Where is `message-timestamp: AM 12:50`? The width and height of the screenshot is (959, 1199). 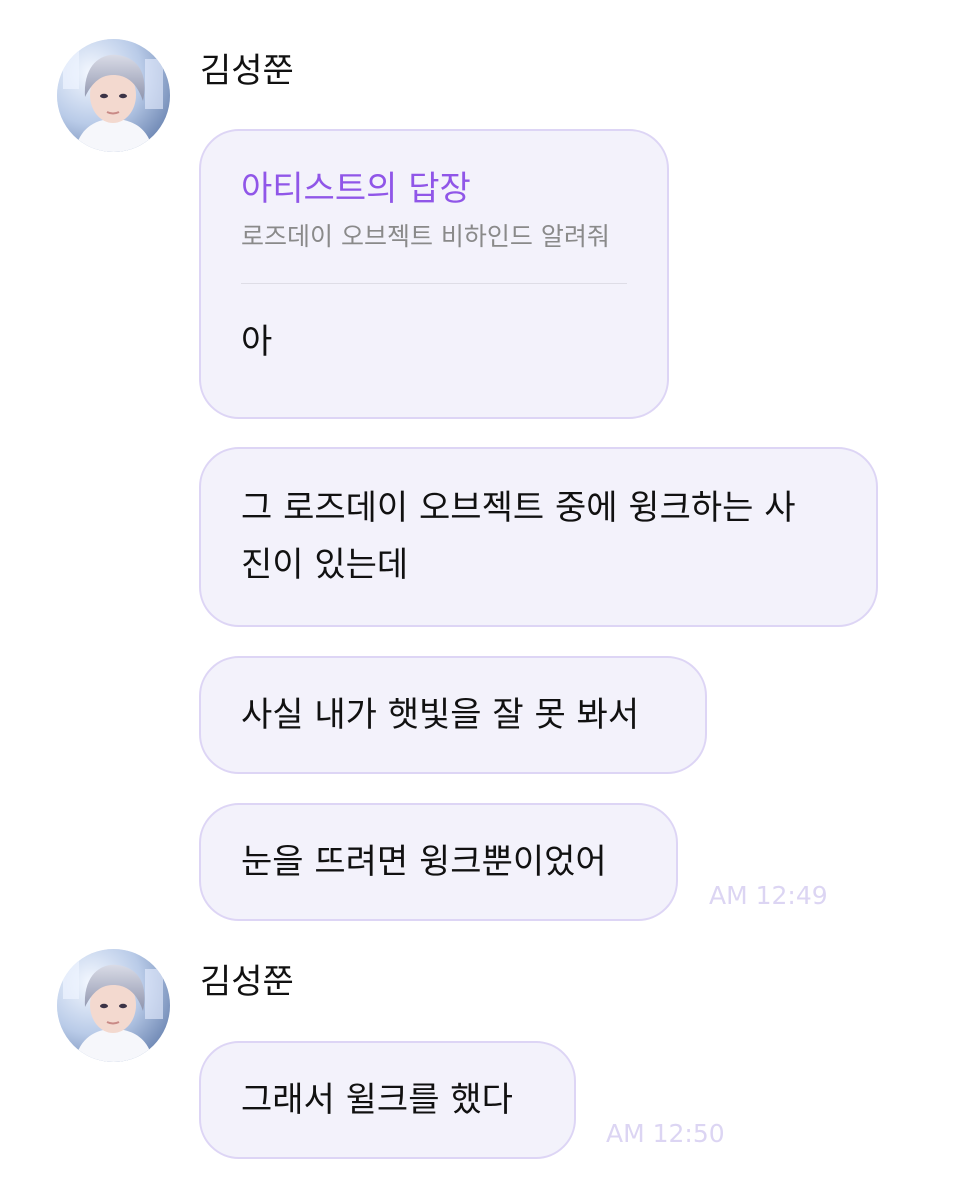 message-timestamp: AM 12:50 is located at coordinates (665, 1133).